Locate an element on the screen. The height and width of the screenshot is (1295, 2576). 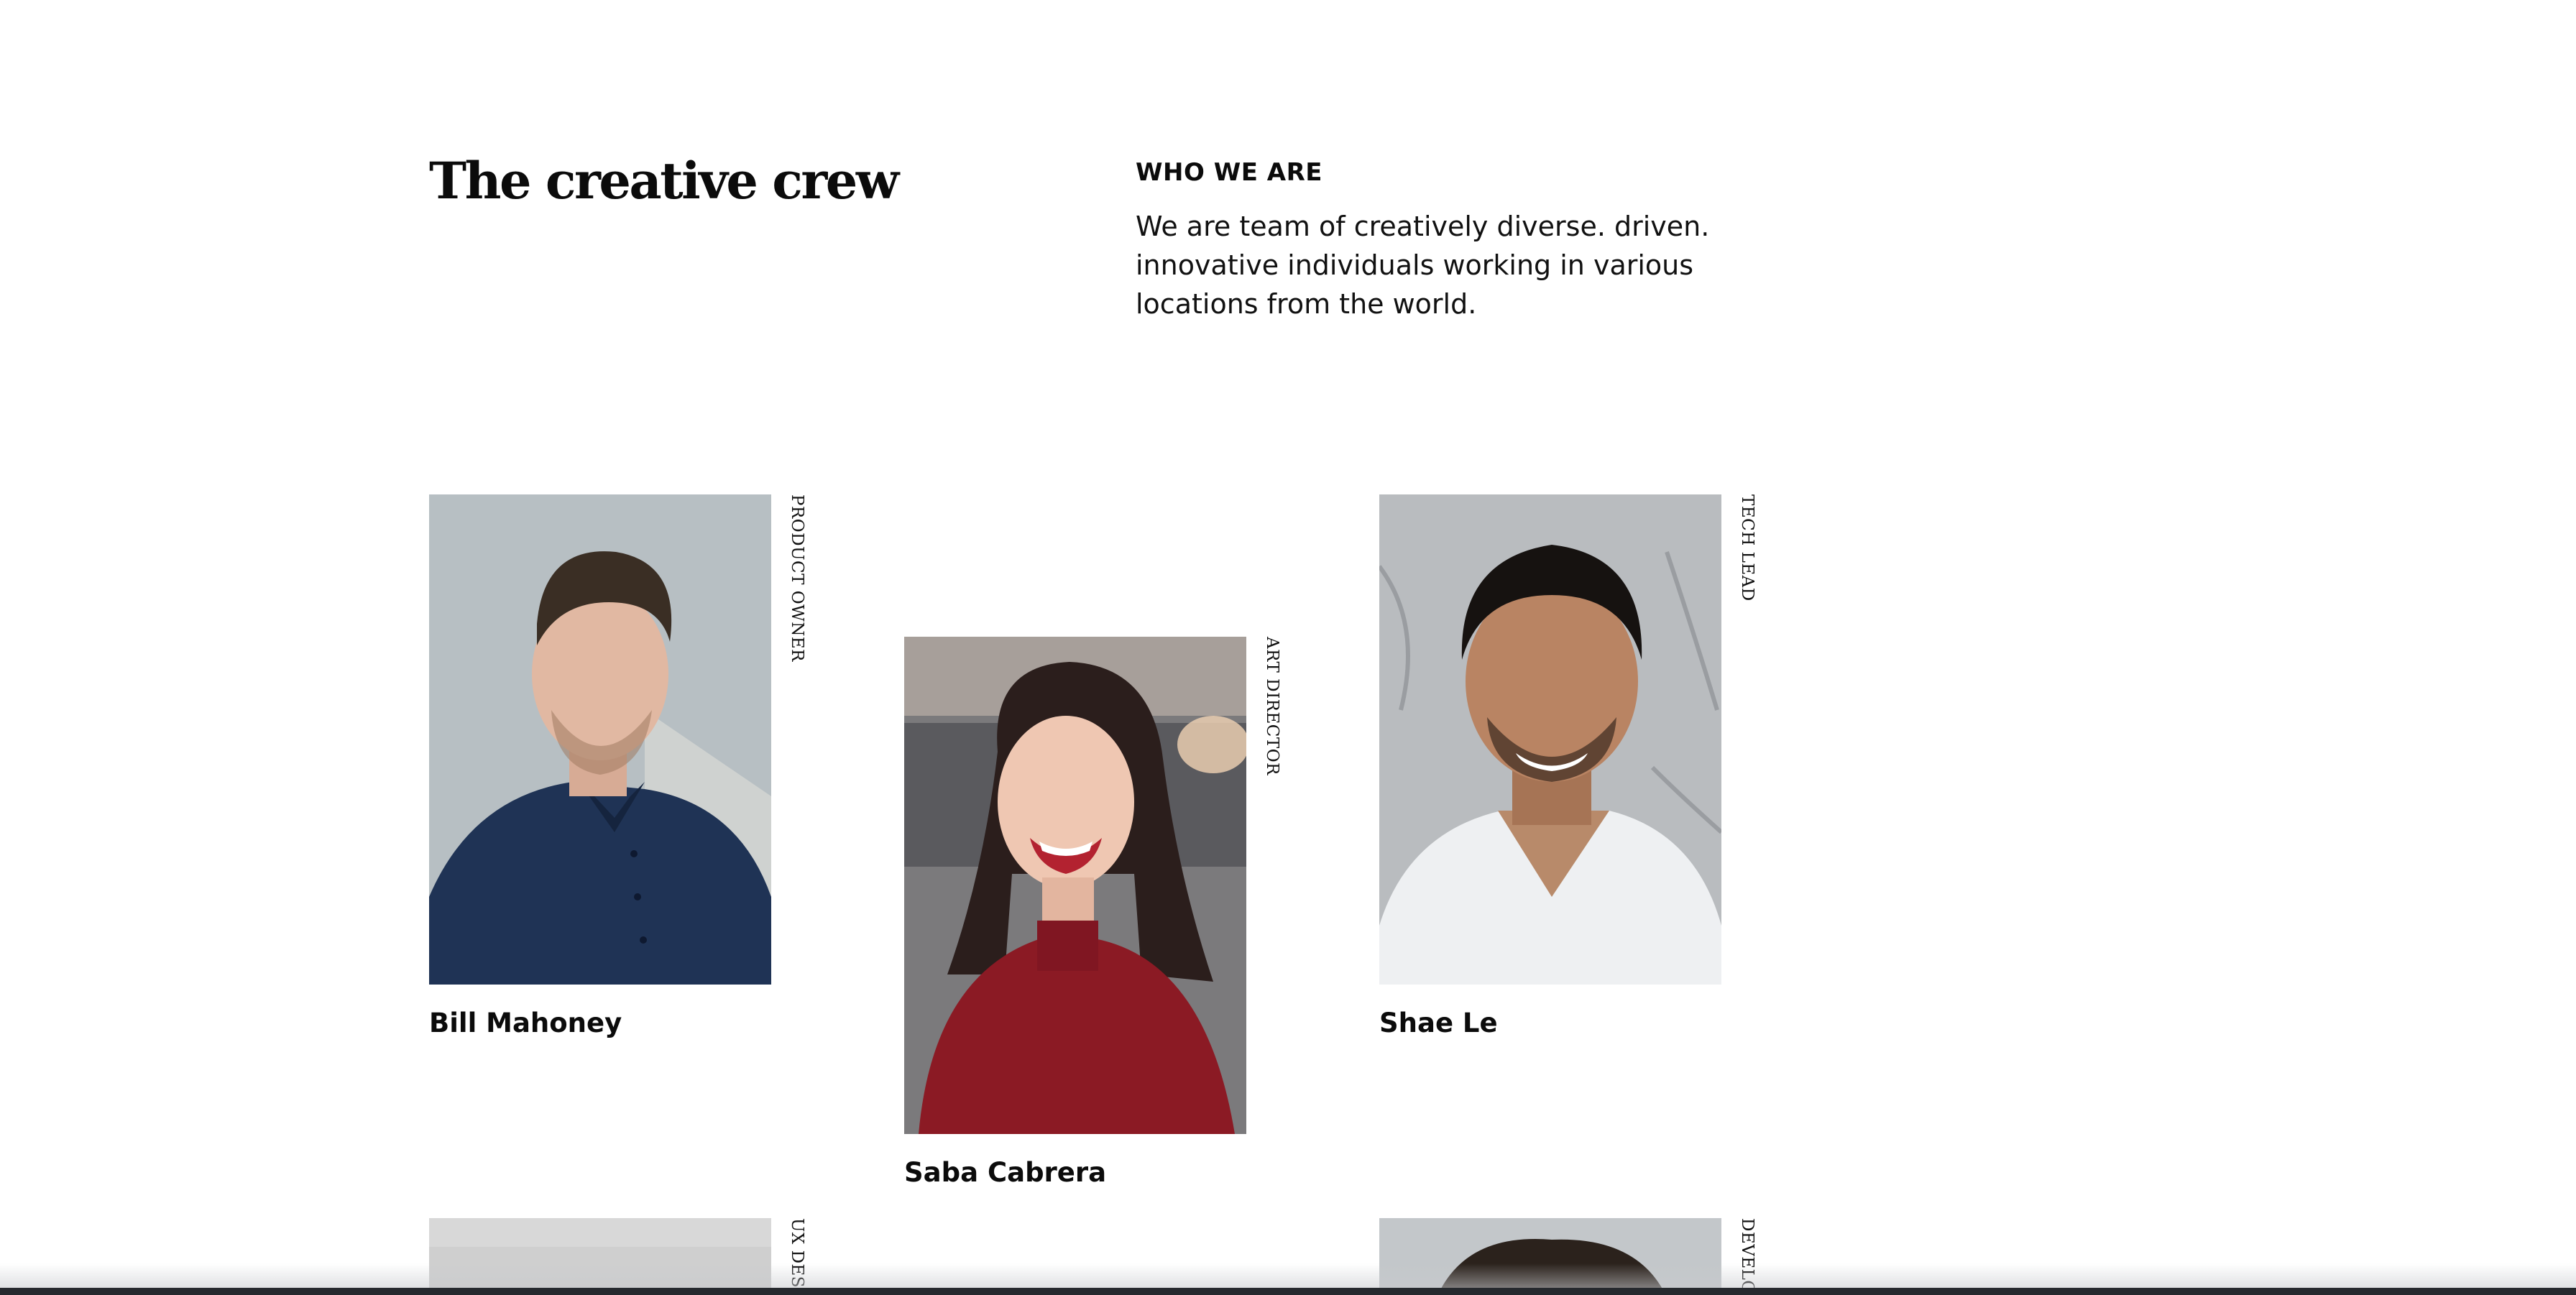
page-title: The creative crew is located at coordinates (664, 181).